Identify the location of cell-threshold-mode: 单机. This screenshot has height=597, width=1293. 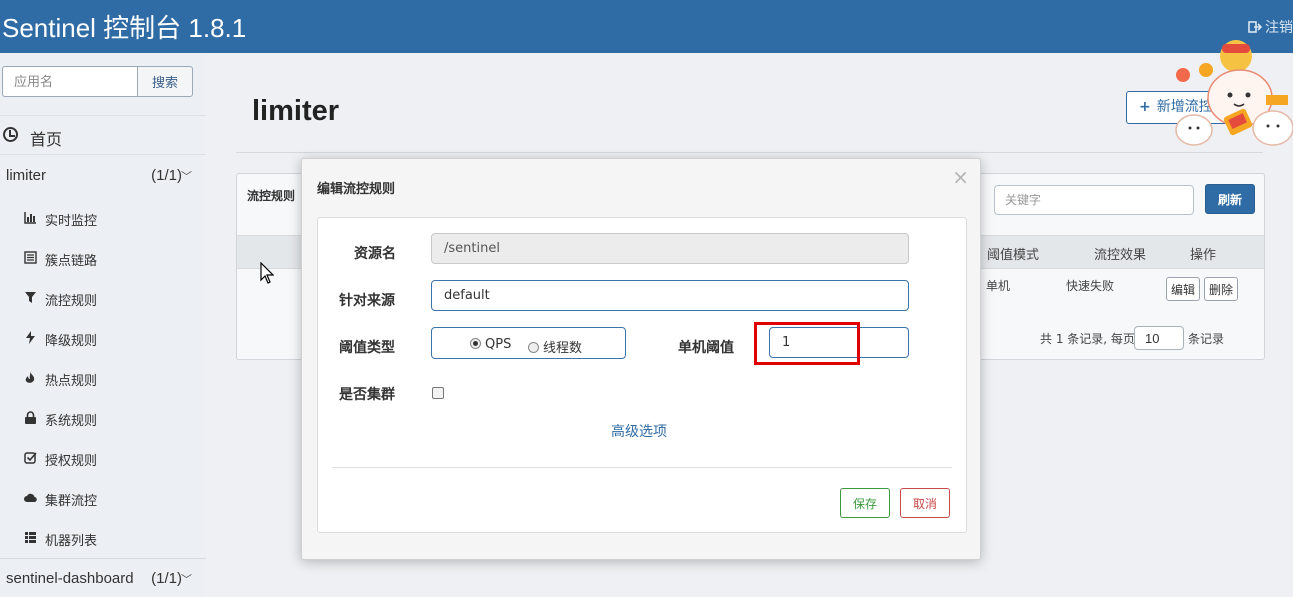
(998, 286).